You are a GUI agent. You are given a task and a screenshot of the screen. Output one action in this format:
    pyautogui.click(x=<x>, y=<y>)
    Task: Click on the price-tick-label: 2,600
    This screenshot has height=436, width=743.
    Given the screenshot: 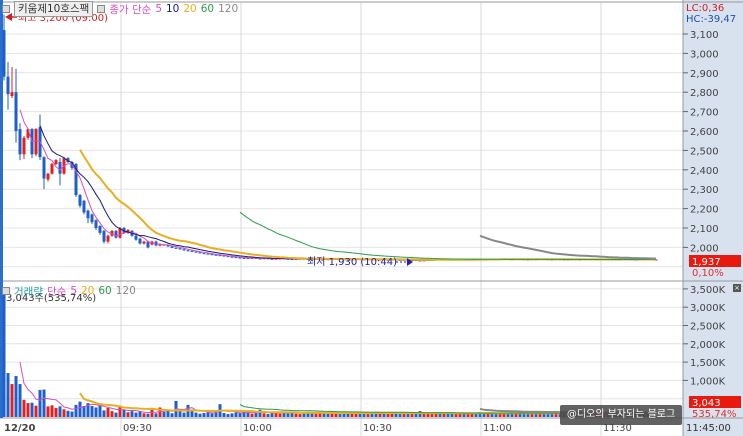 What is the action you would take?
    pyautogui.click(x=704, y=132)
    